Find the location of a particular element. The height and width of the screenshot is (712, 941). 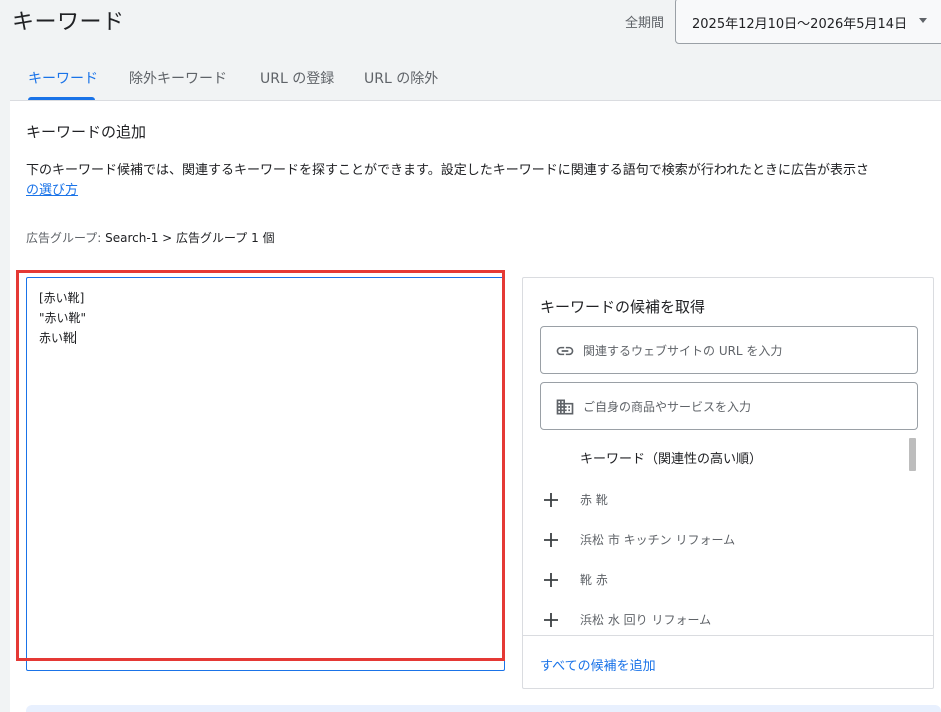

product-service-field is located at coordinates (729, 406).